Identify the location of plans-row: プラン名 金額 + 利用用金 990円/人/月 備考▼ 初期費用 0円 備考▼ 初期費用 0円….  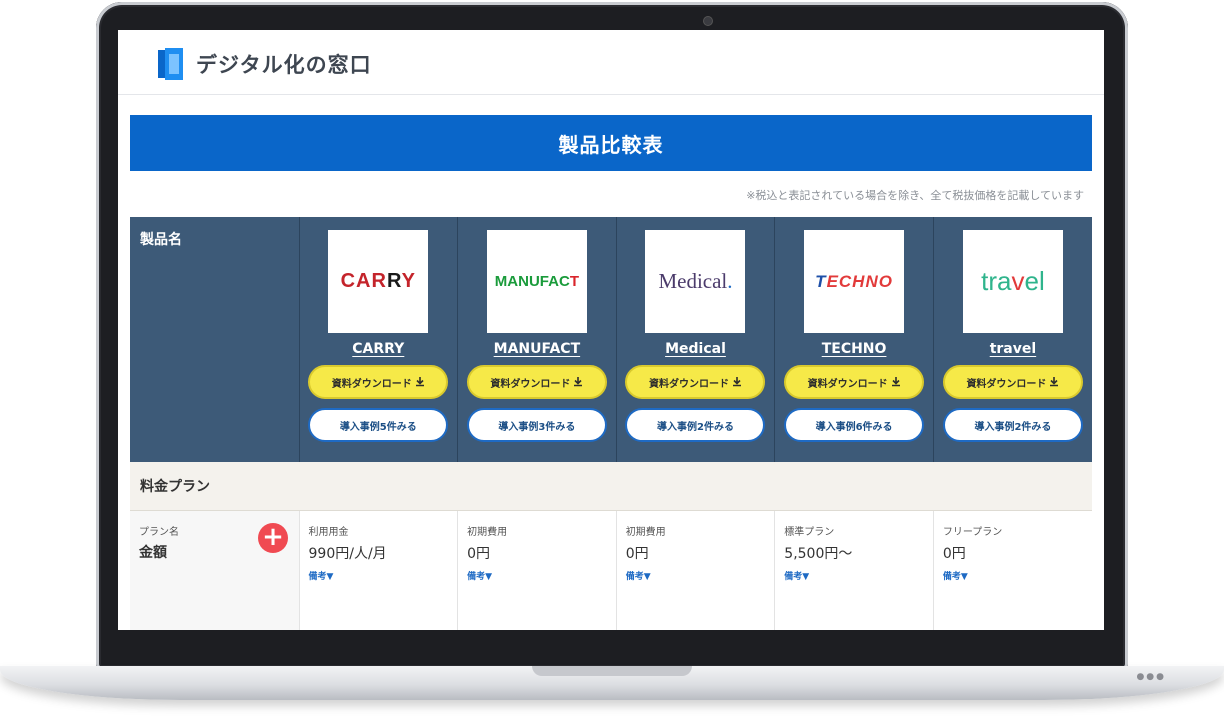
(611, 570).